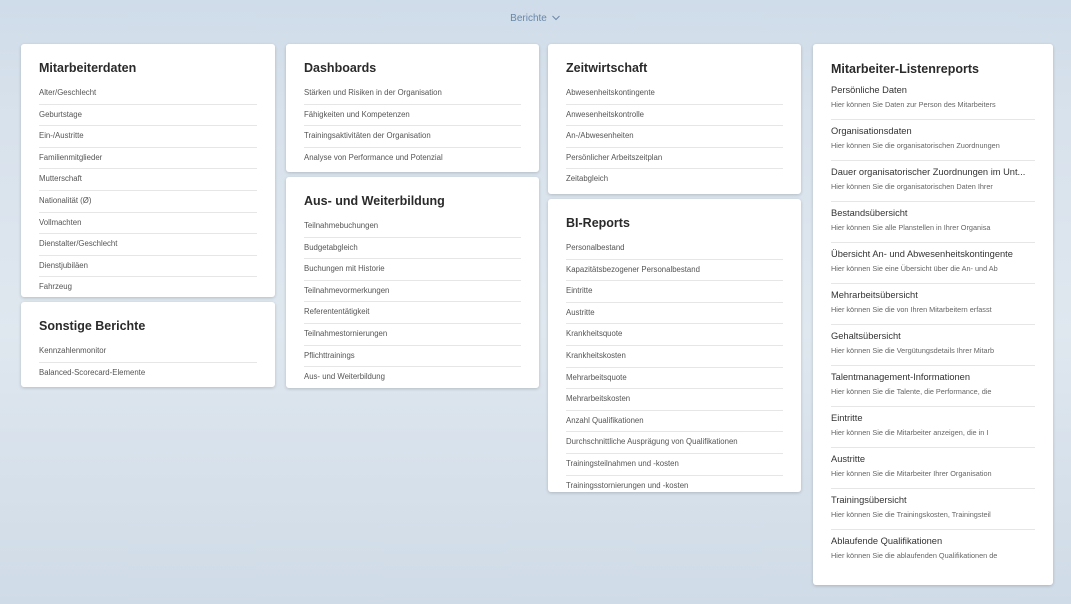 Image resolution: width=1071 pixels, height=604 pixels. Describe the element at coordinates (148, 267) in the screenshot. I see `report-link: Dienstjubiläen` at that location.